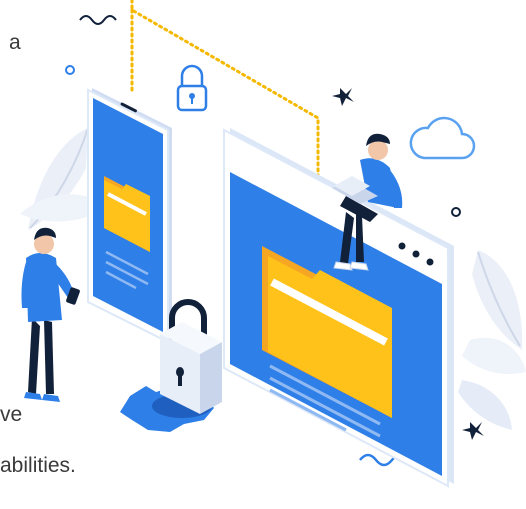 The image size is (526, 509). Describe the element at coordinates (58, 178) in the screenshot. I see `left-leaf-decoration` at that location.